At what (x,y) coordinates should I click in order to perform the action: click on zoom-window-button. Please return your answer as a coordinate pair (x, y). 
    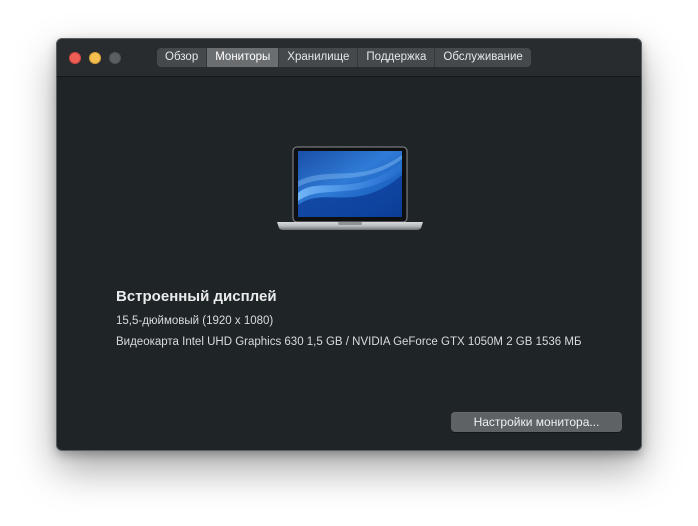
    Looking at the image, I should click on (115, 58).